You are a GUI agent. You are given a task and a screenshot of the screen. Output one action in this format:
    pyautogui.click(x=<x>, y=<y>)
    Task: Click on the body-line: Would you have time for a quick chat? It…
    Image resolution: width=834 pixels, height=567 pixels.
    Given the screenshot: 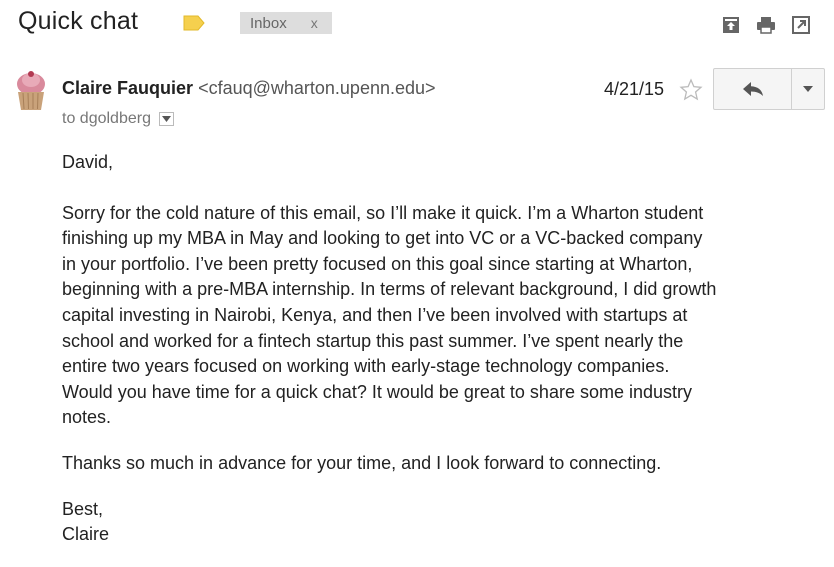 What is the action you would take?
    pyautogui.click(x=377, y=391)
    